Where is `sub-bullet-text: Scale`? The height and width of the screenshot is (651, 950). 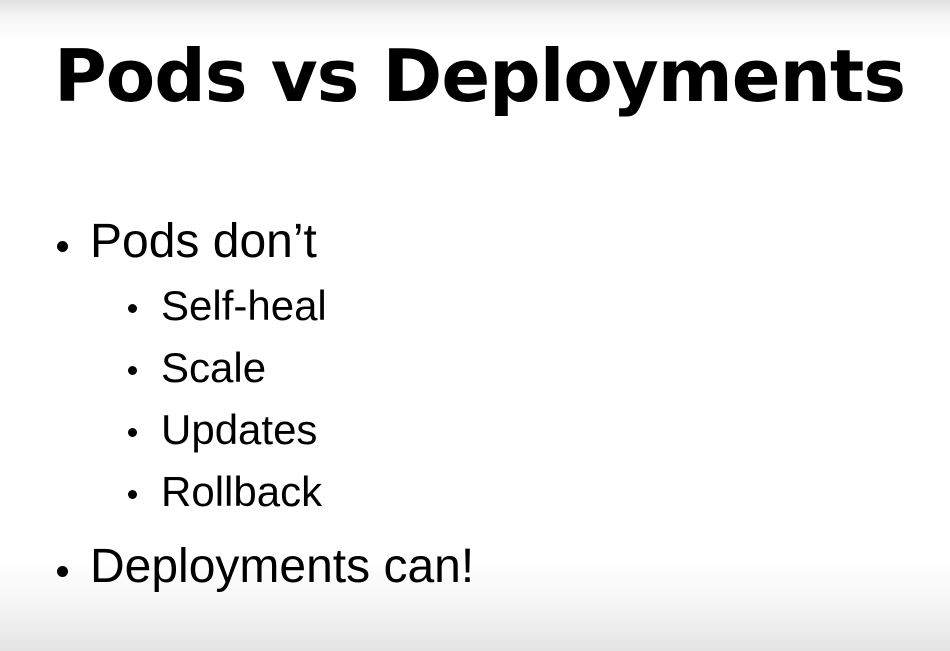
sub-bullet-text: Scale is located at coordinates (214, 367).